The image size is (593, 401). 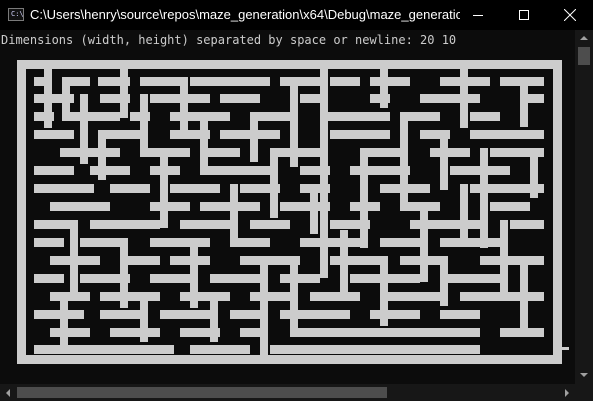 I want to click on scroll-right-arrow-icon, so click(x=567, y=393).